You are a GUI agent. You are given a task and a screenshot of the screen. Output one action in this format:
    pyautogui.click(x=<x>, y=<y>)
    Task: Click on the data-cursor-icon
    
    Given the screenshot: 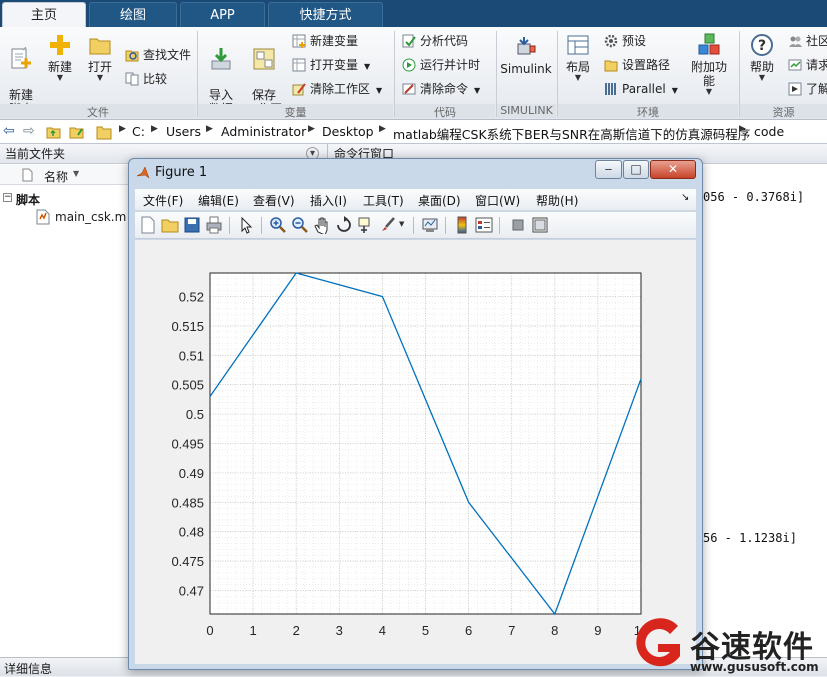 What is the action you would take?
    pyautogui.click(x=366, y=225)
    